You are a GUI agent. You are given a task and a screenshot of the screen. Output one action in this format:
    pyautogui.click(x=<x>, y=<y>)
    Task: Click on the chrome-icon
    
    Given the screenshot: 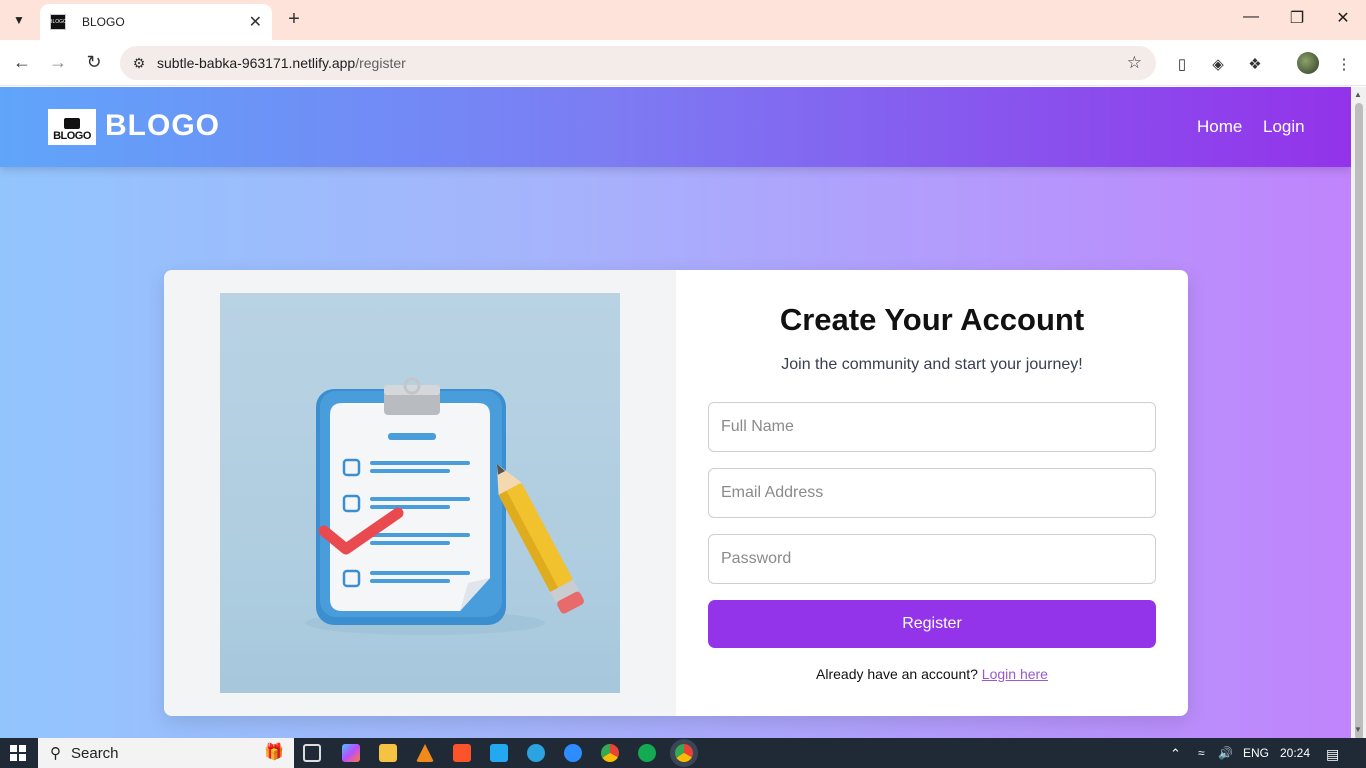 What is the action you would take?
    pyautogui.click(x=610, y=753)
    